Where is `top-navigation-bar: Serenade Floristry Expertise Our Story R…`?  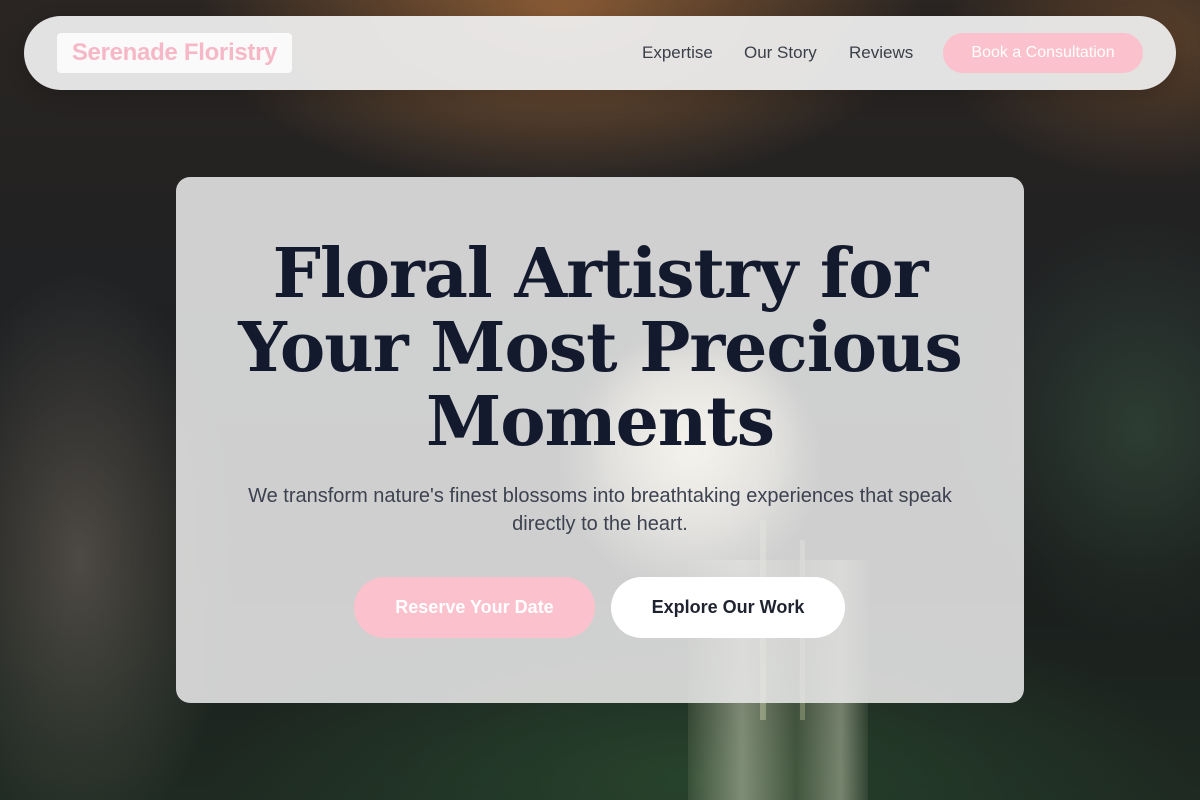
top-navigation-bar: Serenade Floristry Expertise Our Story R… is located at coordinates (600, 53).